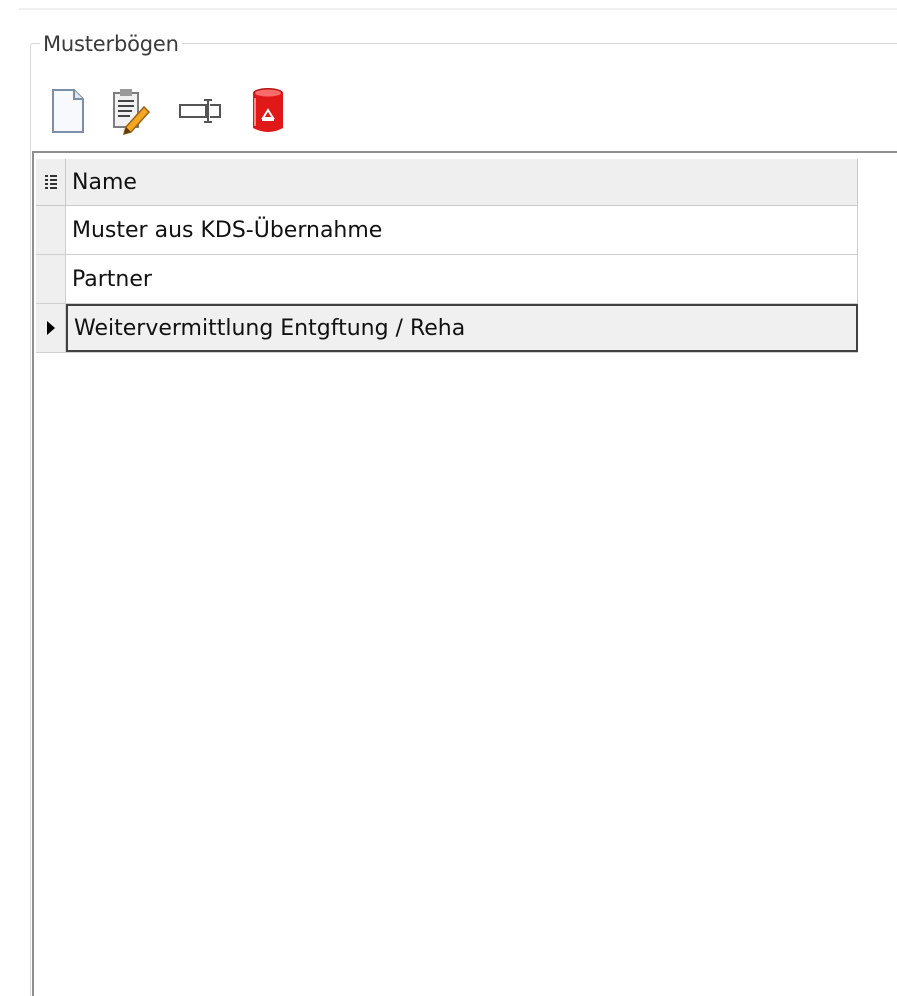  What do you see at coordinates (462, 182) in the screenshot?
I see `column-header-name: Name` at bounding box center [462, 182].